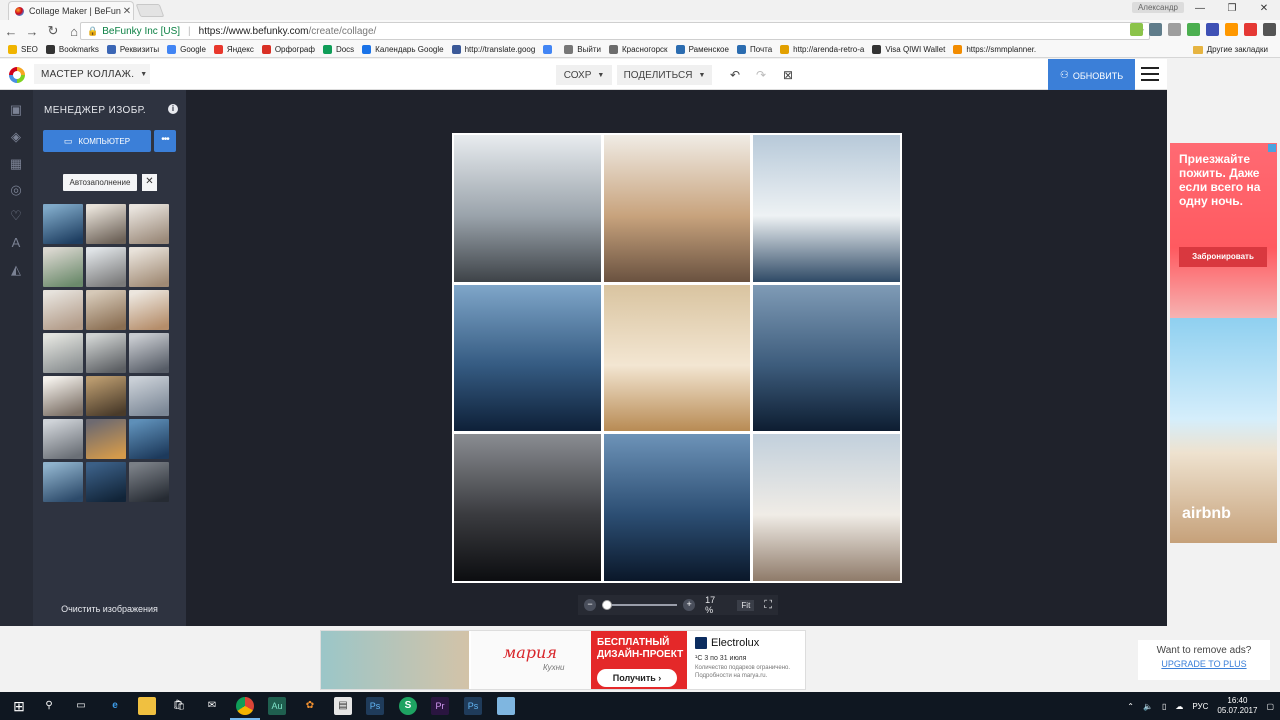 This screenshot has height=720, width=1280. What do you see at coordinates (16, 243) in the screenshot?
I see `text-icon: A` at bounding box center [16, 243].